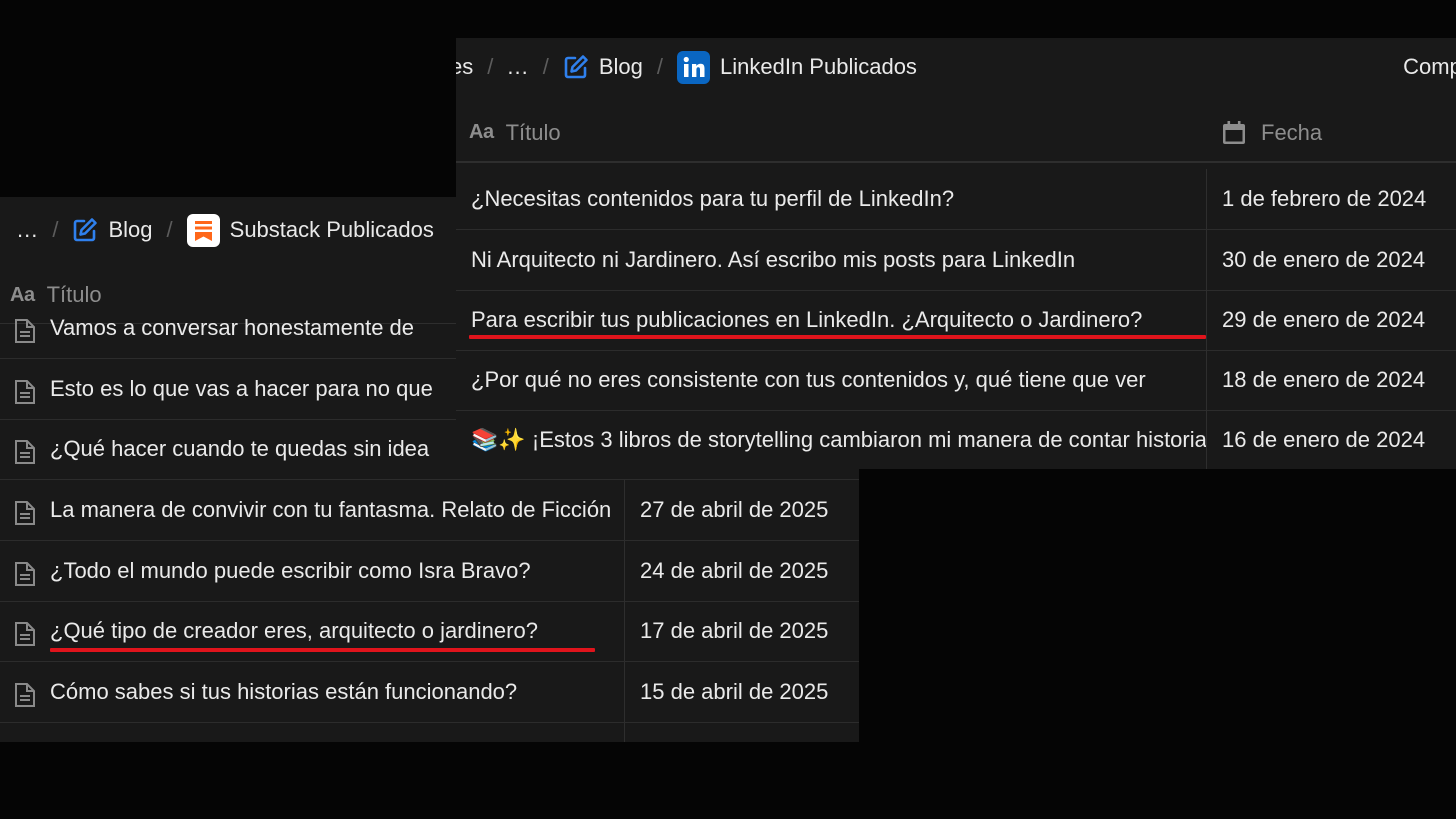 Image resolution: width=1456 pixels, height=819 pixels. What do you see at coordinates (694, 67) in the screenshot?
I see `linkedin-icon` at bounding box center [694, 67].